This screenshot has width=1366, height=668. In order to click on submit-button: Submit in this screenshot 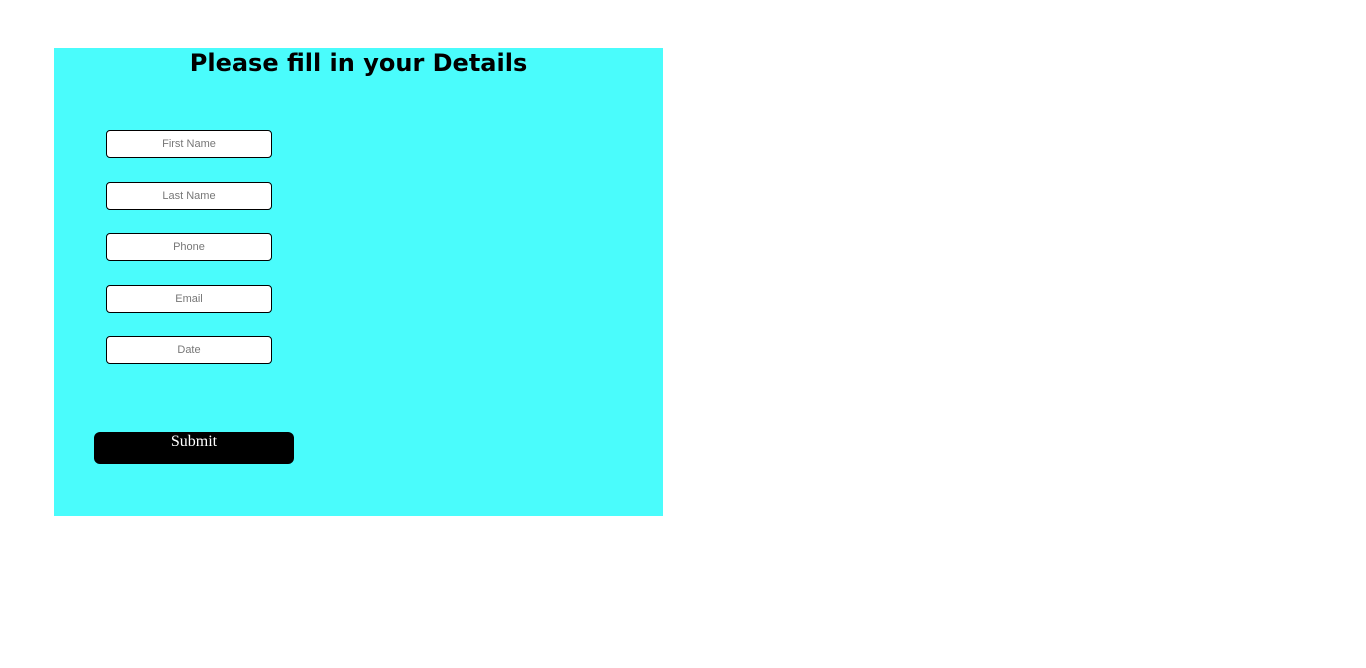, I will do `click(194, 448)`.